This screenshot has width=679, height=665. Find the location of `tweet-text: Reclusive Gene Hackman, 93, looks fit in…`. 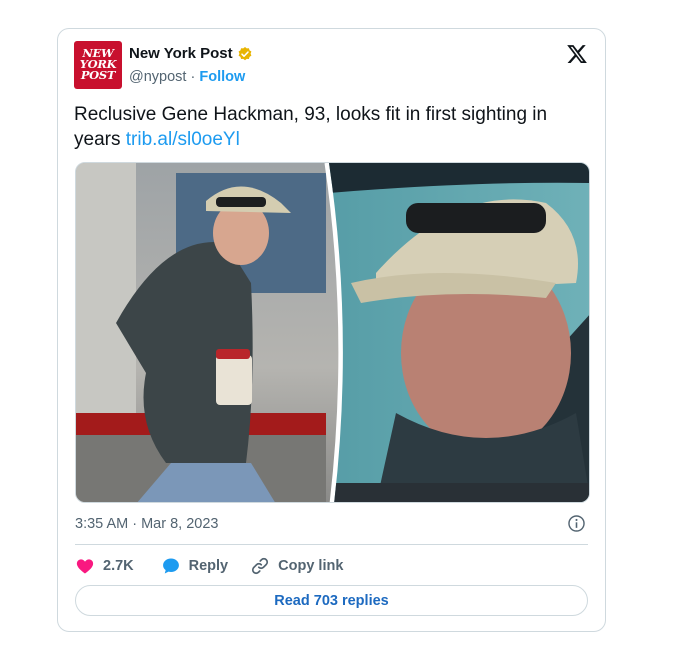

tweet-text: Reclusive Gene Hackman, 93, looks fit in… is located at coordinates (329, 127).